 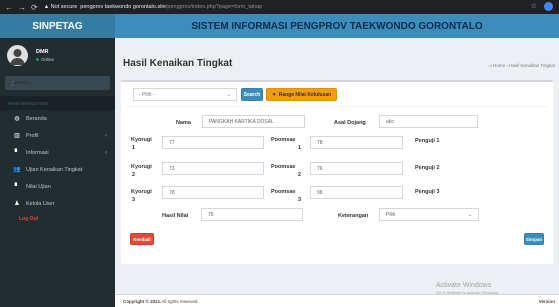 I want to click on poomsae-2-label: Poomsae, so click(x=283, y=167).